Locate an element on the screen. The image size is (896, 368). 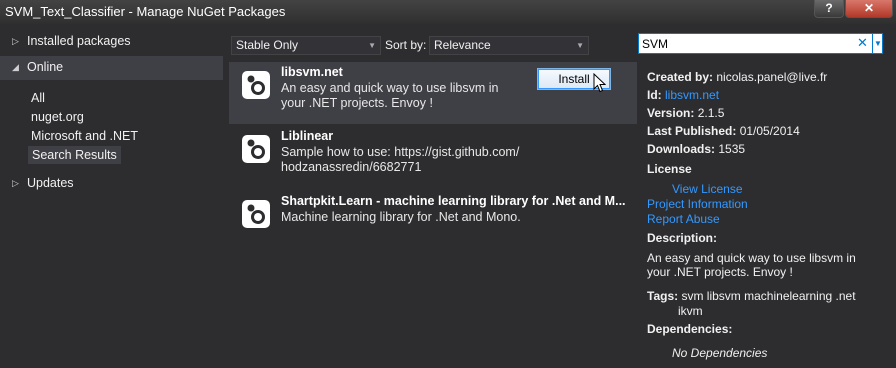
mouse-cursor-icon is located at coordinates (599, 83).